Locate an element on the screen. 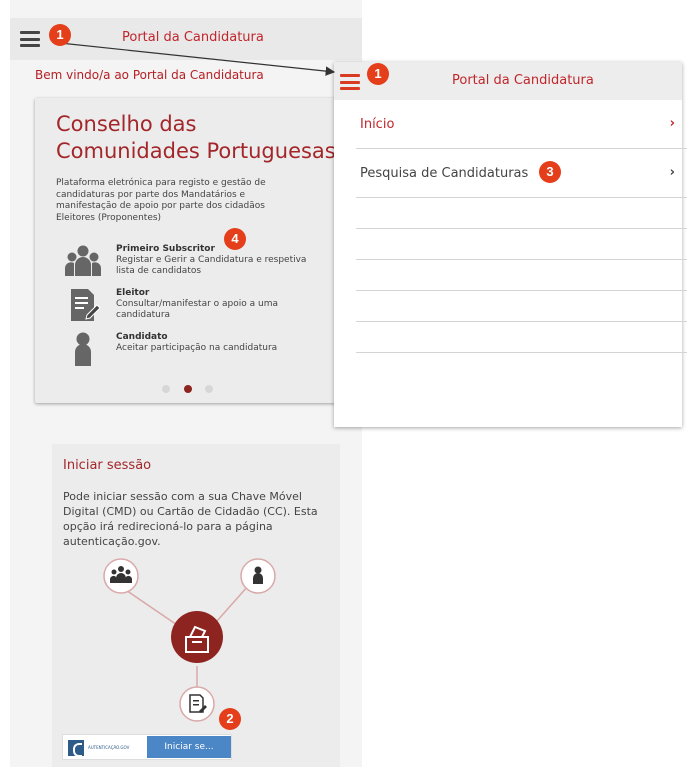 The width and height of the screenshot is (700, 767). document-edit-circle-icon is located at coordinates (197, 704).